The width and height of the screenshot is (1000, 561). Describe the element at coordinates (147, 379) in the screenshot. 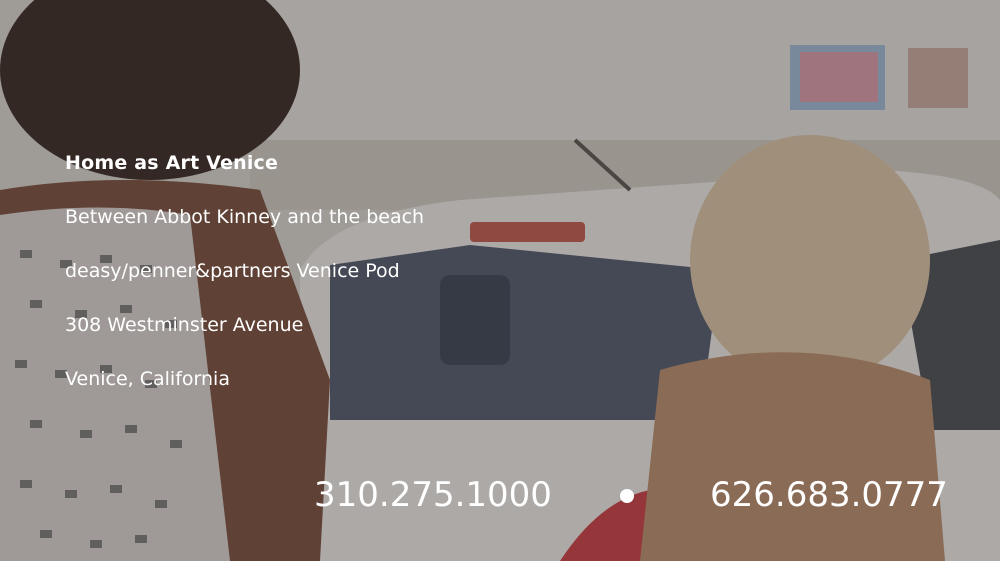

I see `venue-city: Venice, California` at that location.